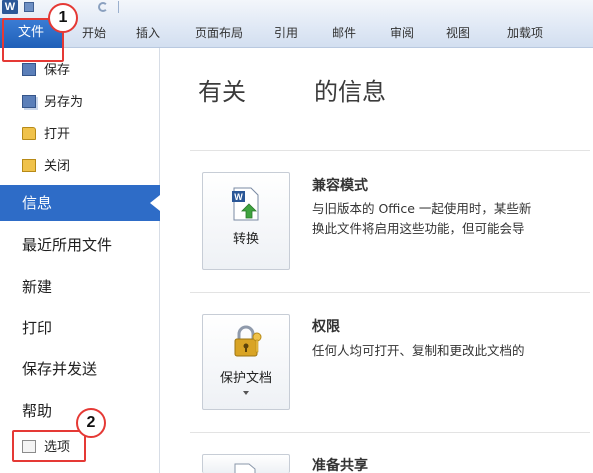 This screenshot has width=593, height=473. What do you see at coordinates (29, 165) in the screenshot?
I see `close-folder-icon` at bounding box center [29, 165].